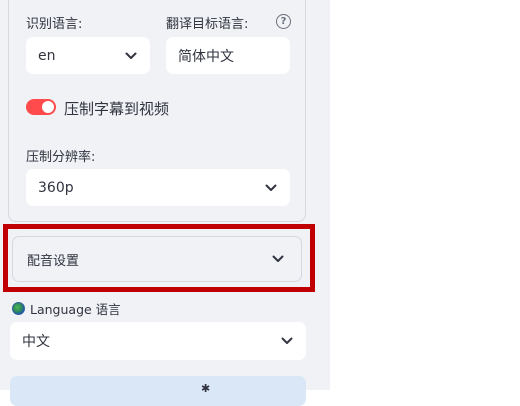 The height and width of the screenshot is (406, 520). I want to click on language-label: Language 语言, so click(75, 309).